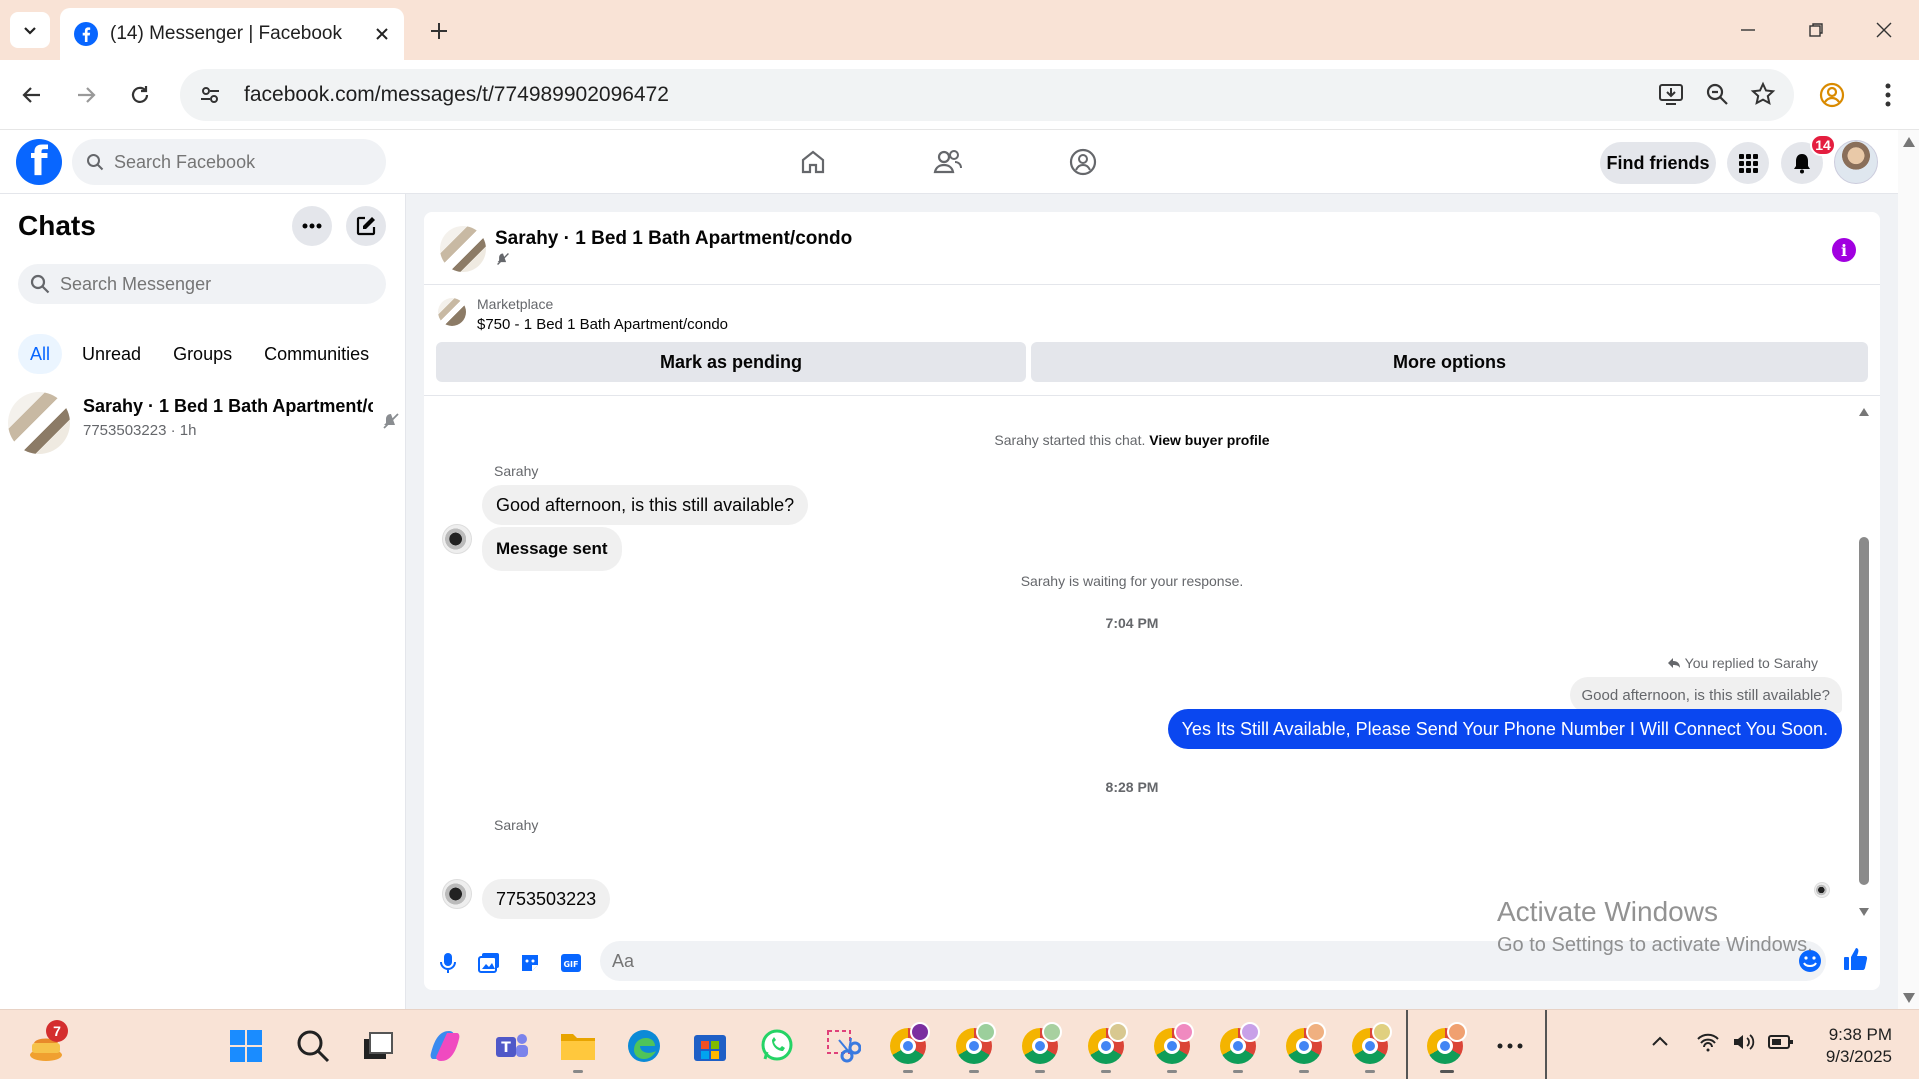  Describe the element at coordinates (1816, 30) in the screenshot. I see `restore-button` at that location.